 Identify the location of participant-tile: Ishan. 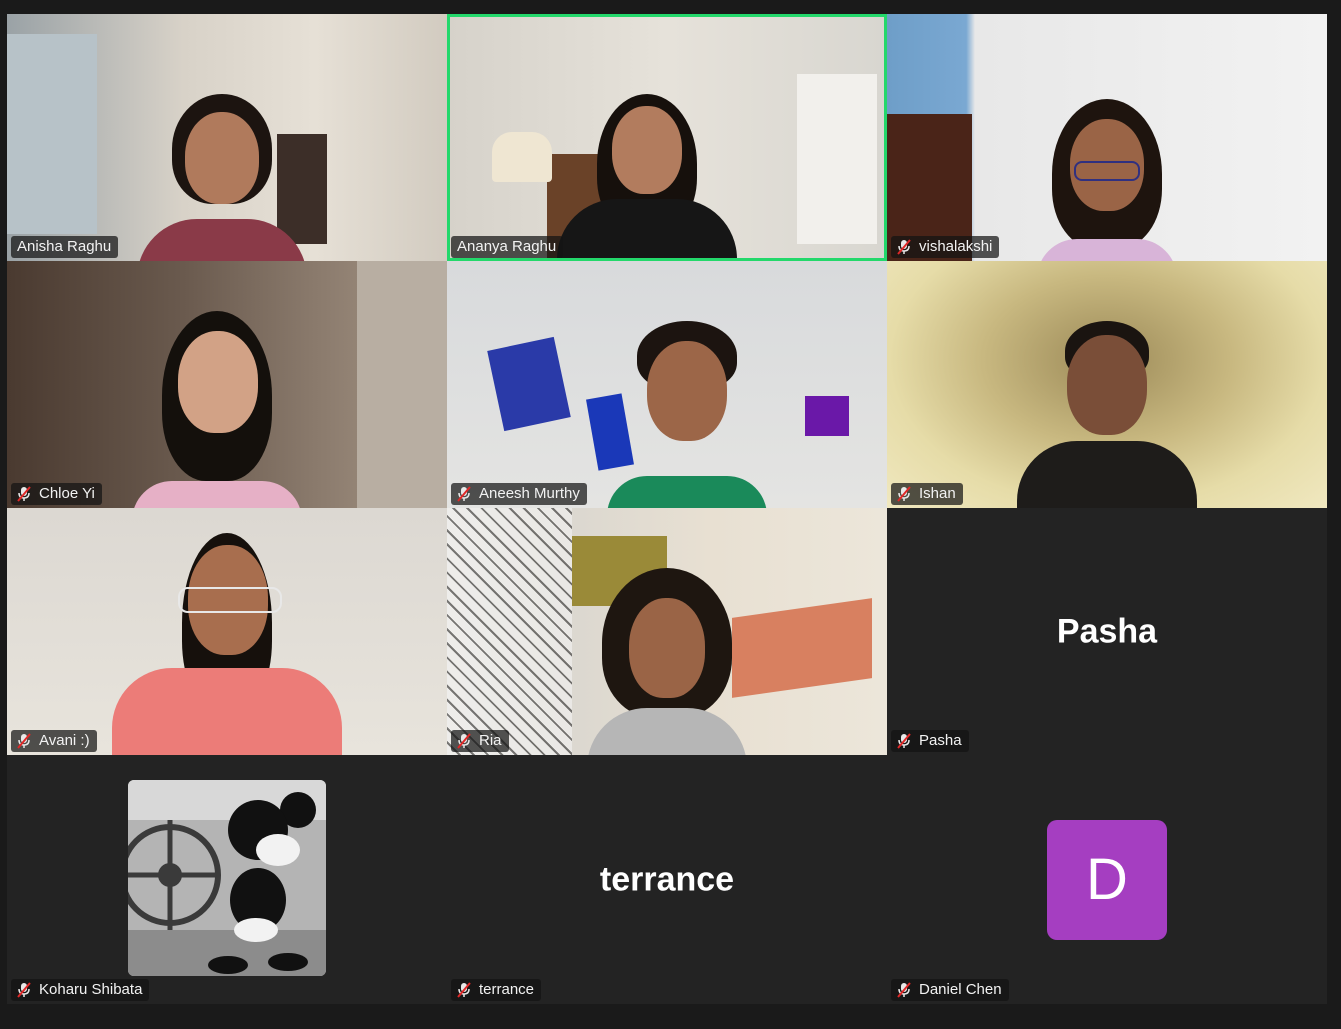
(1107, 384).